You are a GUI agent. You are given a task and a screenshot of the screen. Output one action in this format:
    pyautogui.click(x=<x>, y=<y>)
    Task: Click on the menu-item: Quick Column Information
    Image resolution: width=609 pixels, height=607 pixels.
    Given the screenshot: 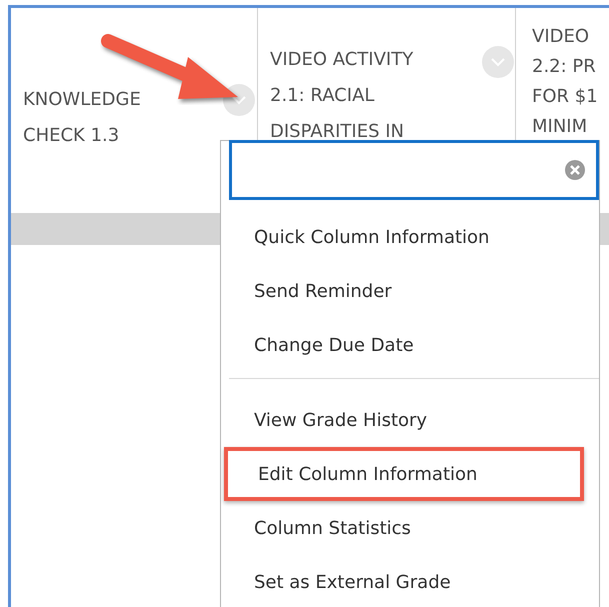 What is the action you would take?
    pyautogui.click(x=414, y=237)
    